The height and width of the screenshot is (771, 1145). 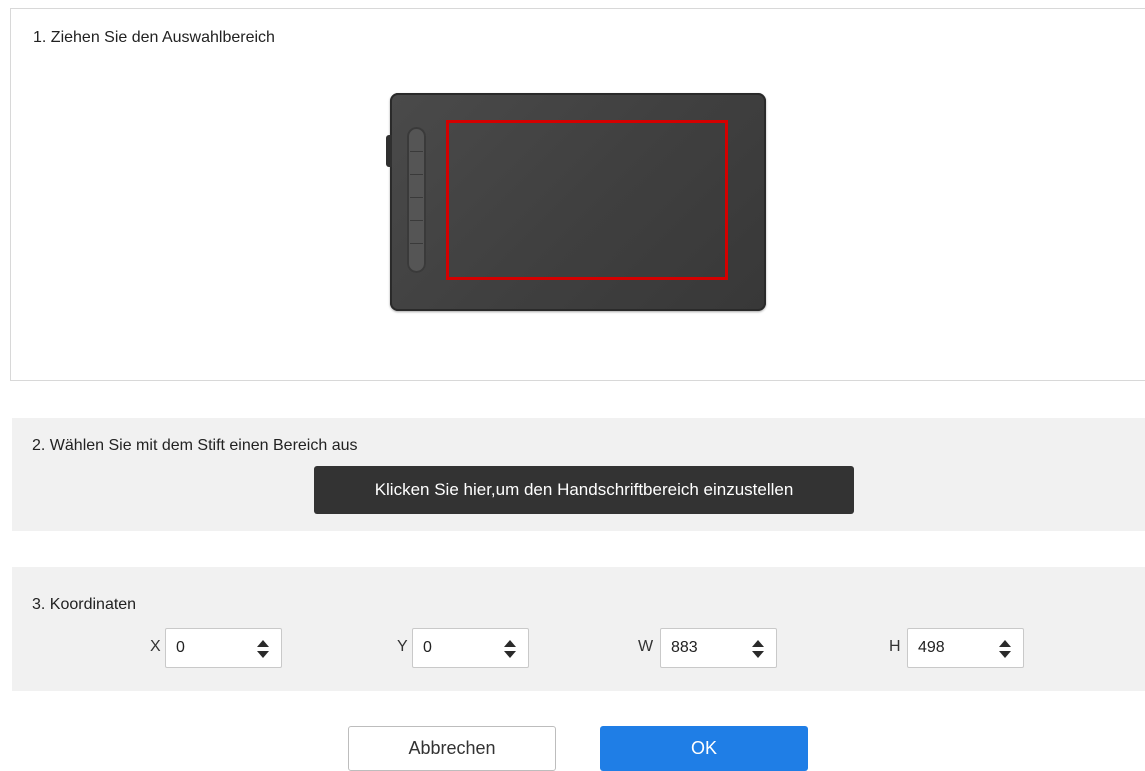 What do you see at coordinates (646, 646) in the screenshot?
I see `w-label: W` at bounding box center [646, 646].